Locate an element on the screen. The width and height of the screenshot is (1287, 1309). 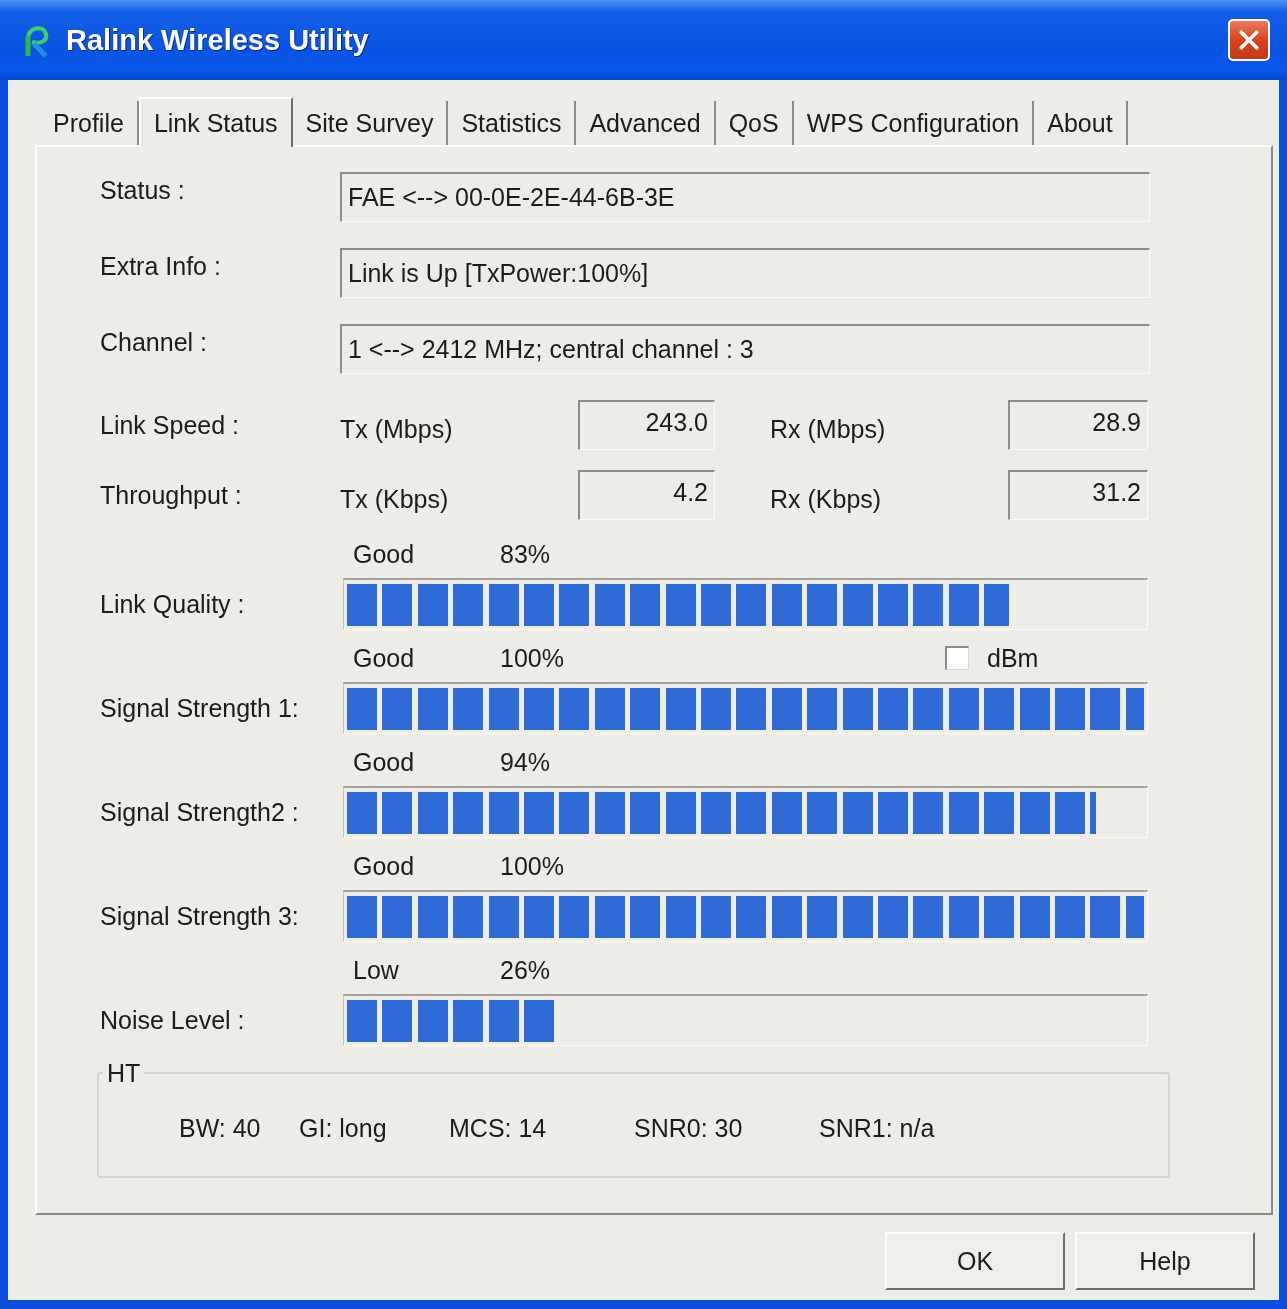
dialog-button: OK is located at coordinates (975, 1261).